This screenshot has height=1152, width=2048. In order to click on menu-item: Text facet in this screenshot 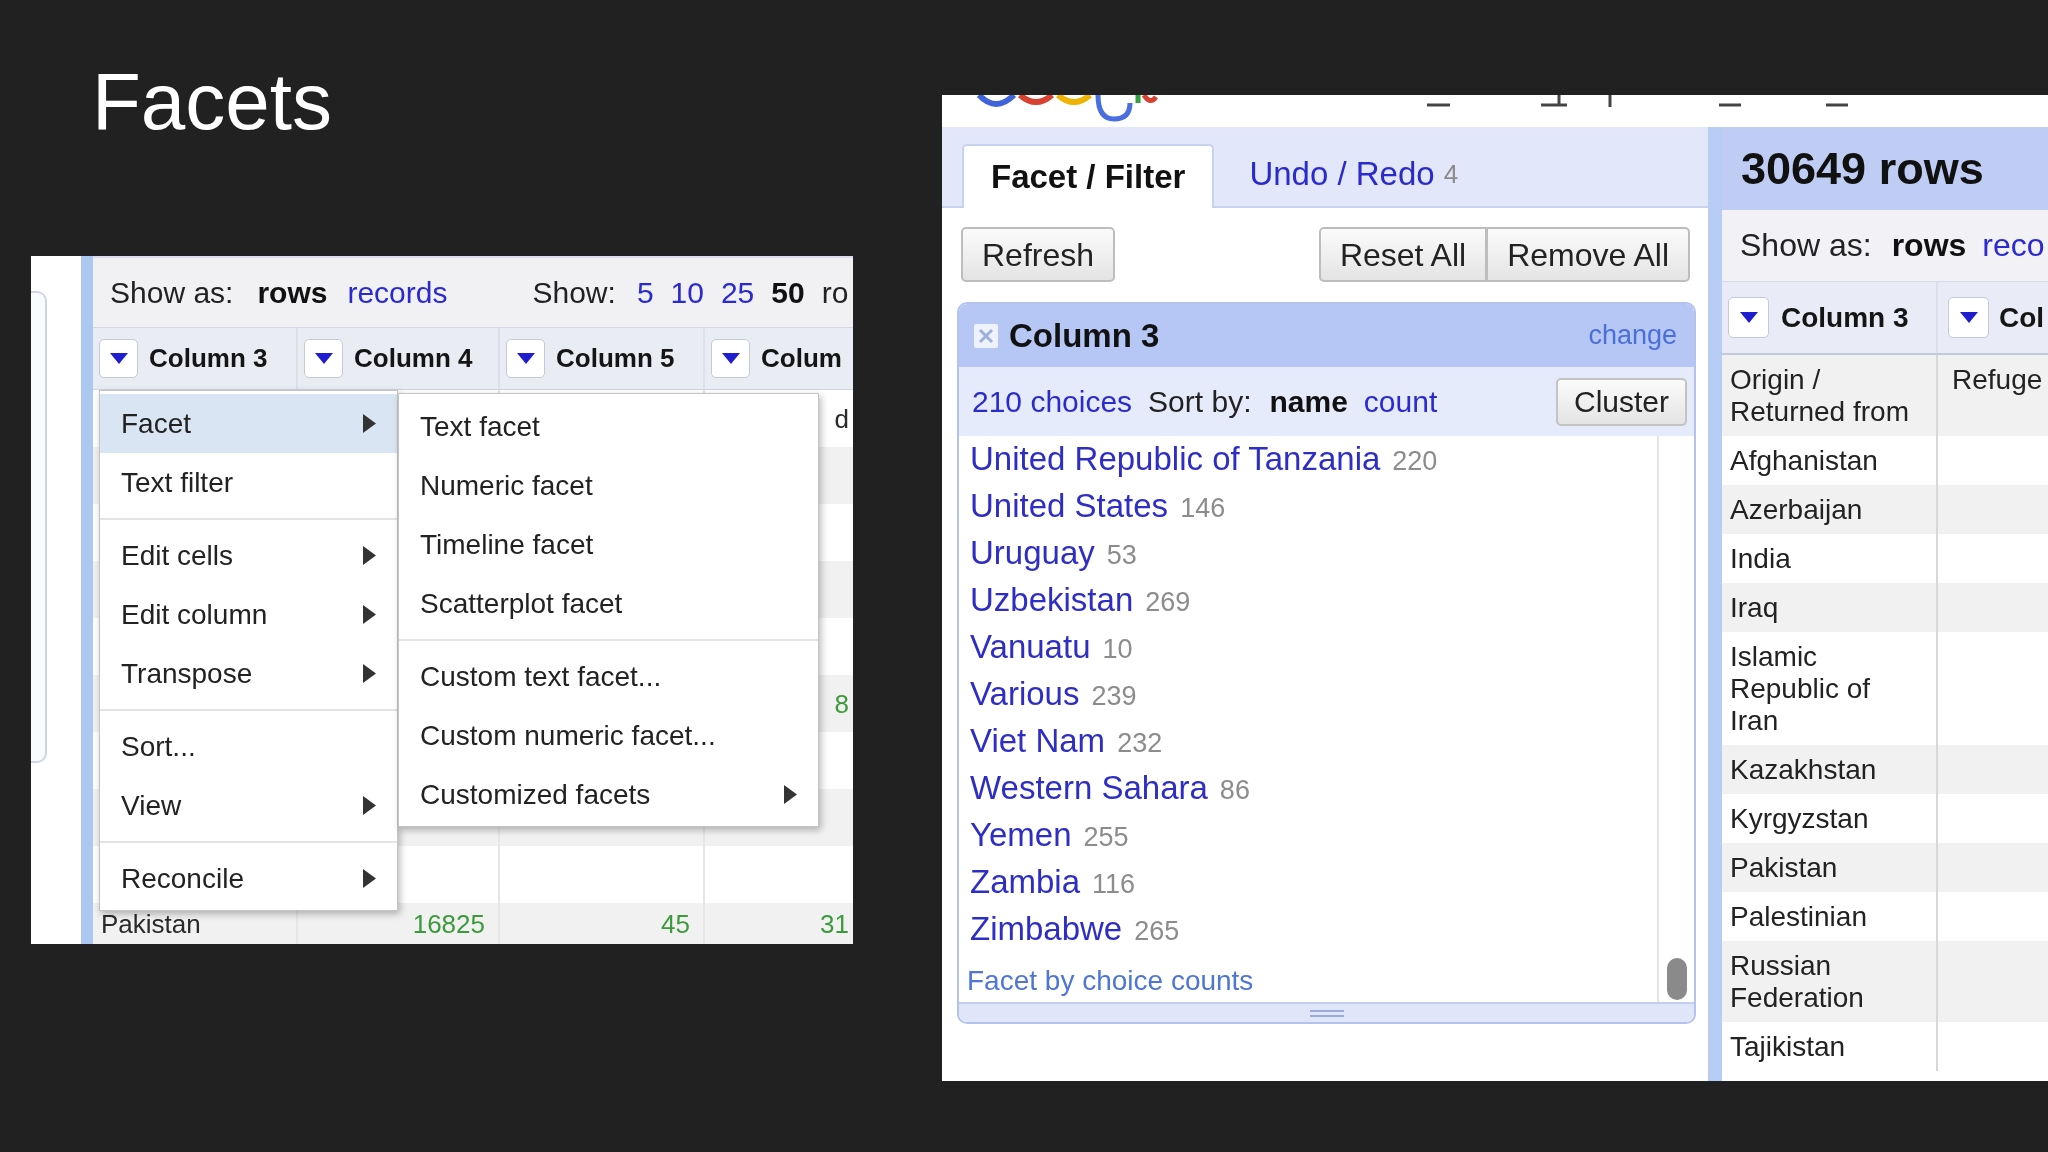, I will do `click(608, 426)`.